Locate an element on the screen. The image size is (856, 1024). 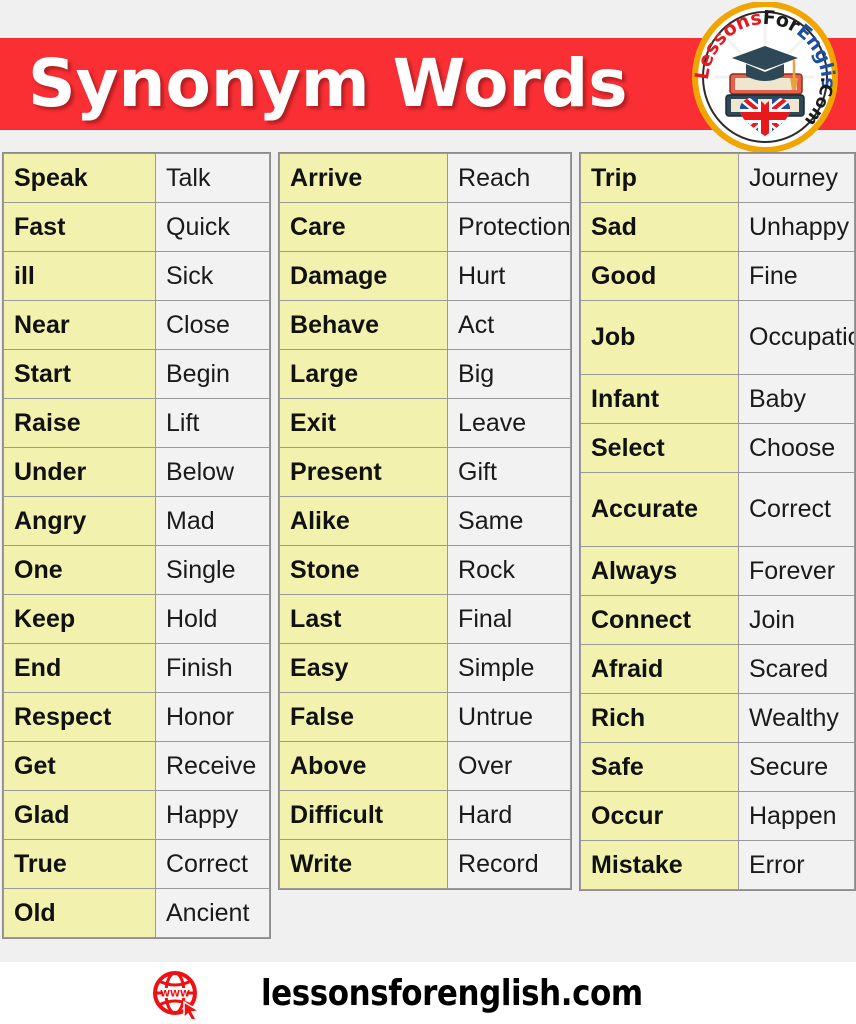
synonym-cell: Talk is located at coordinates (212, 178).